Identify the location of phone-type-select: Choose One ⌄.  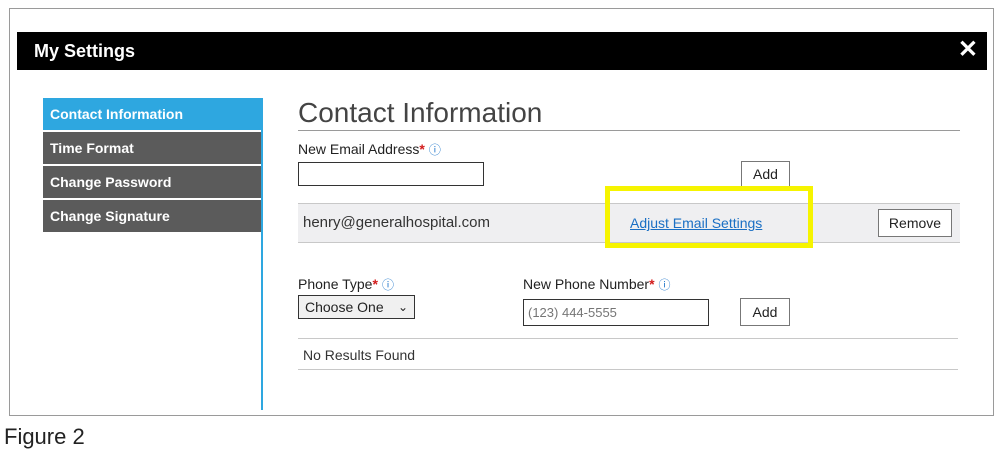
(356, 307).